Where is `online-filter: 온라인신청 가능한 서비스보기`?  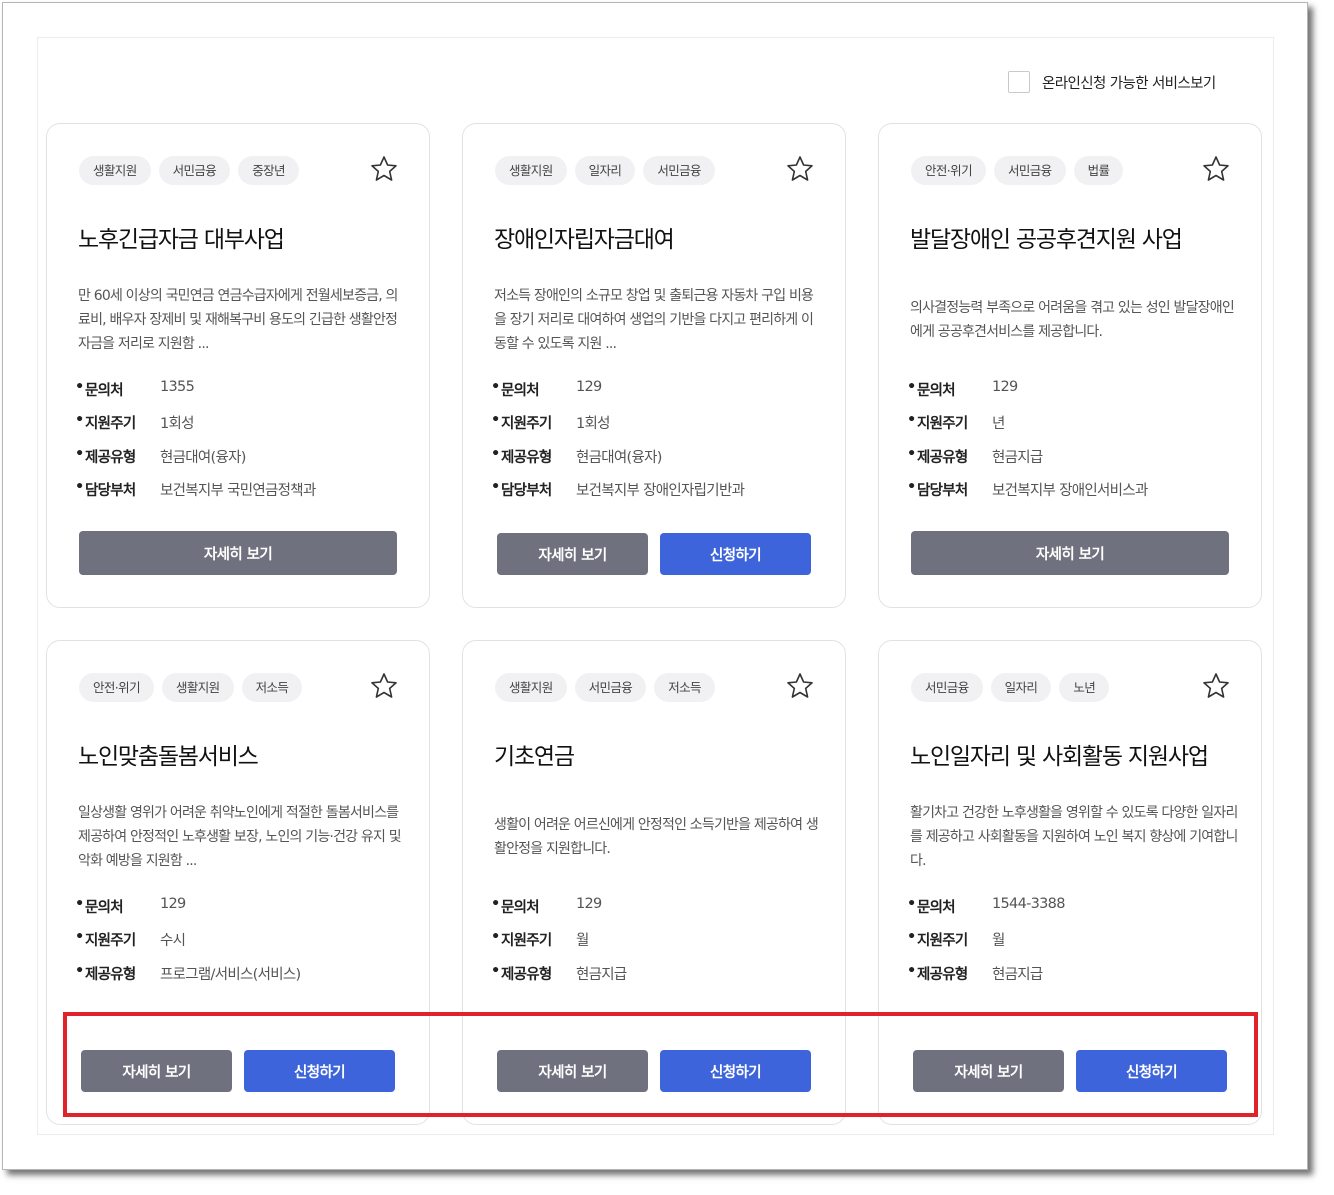
online-filter: 온라인신청 가능한 서비스보기 is located at coordinates (1112, 82).